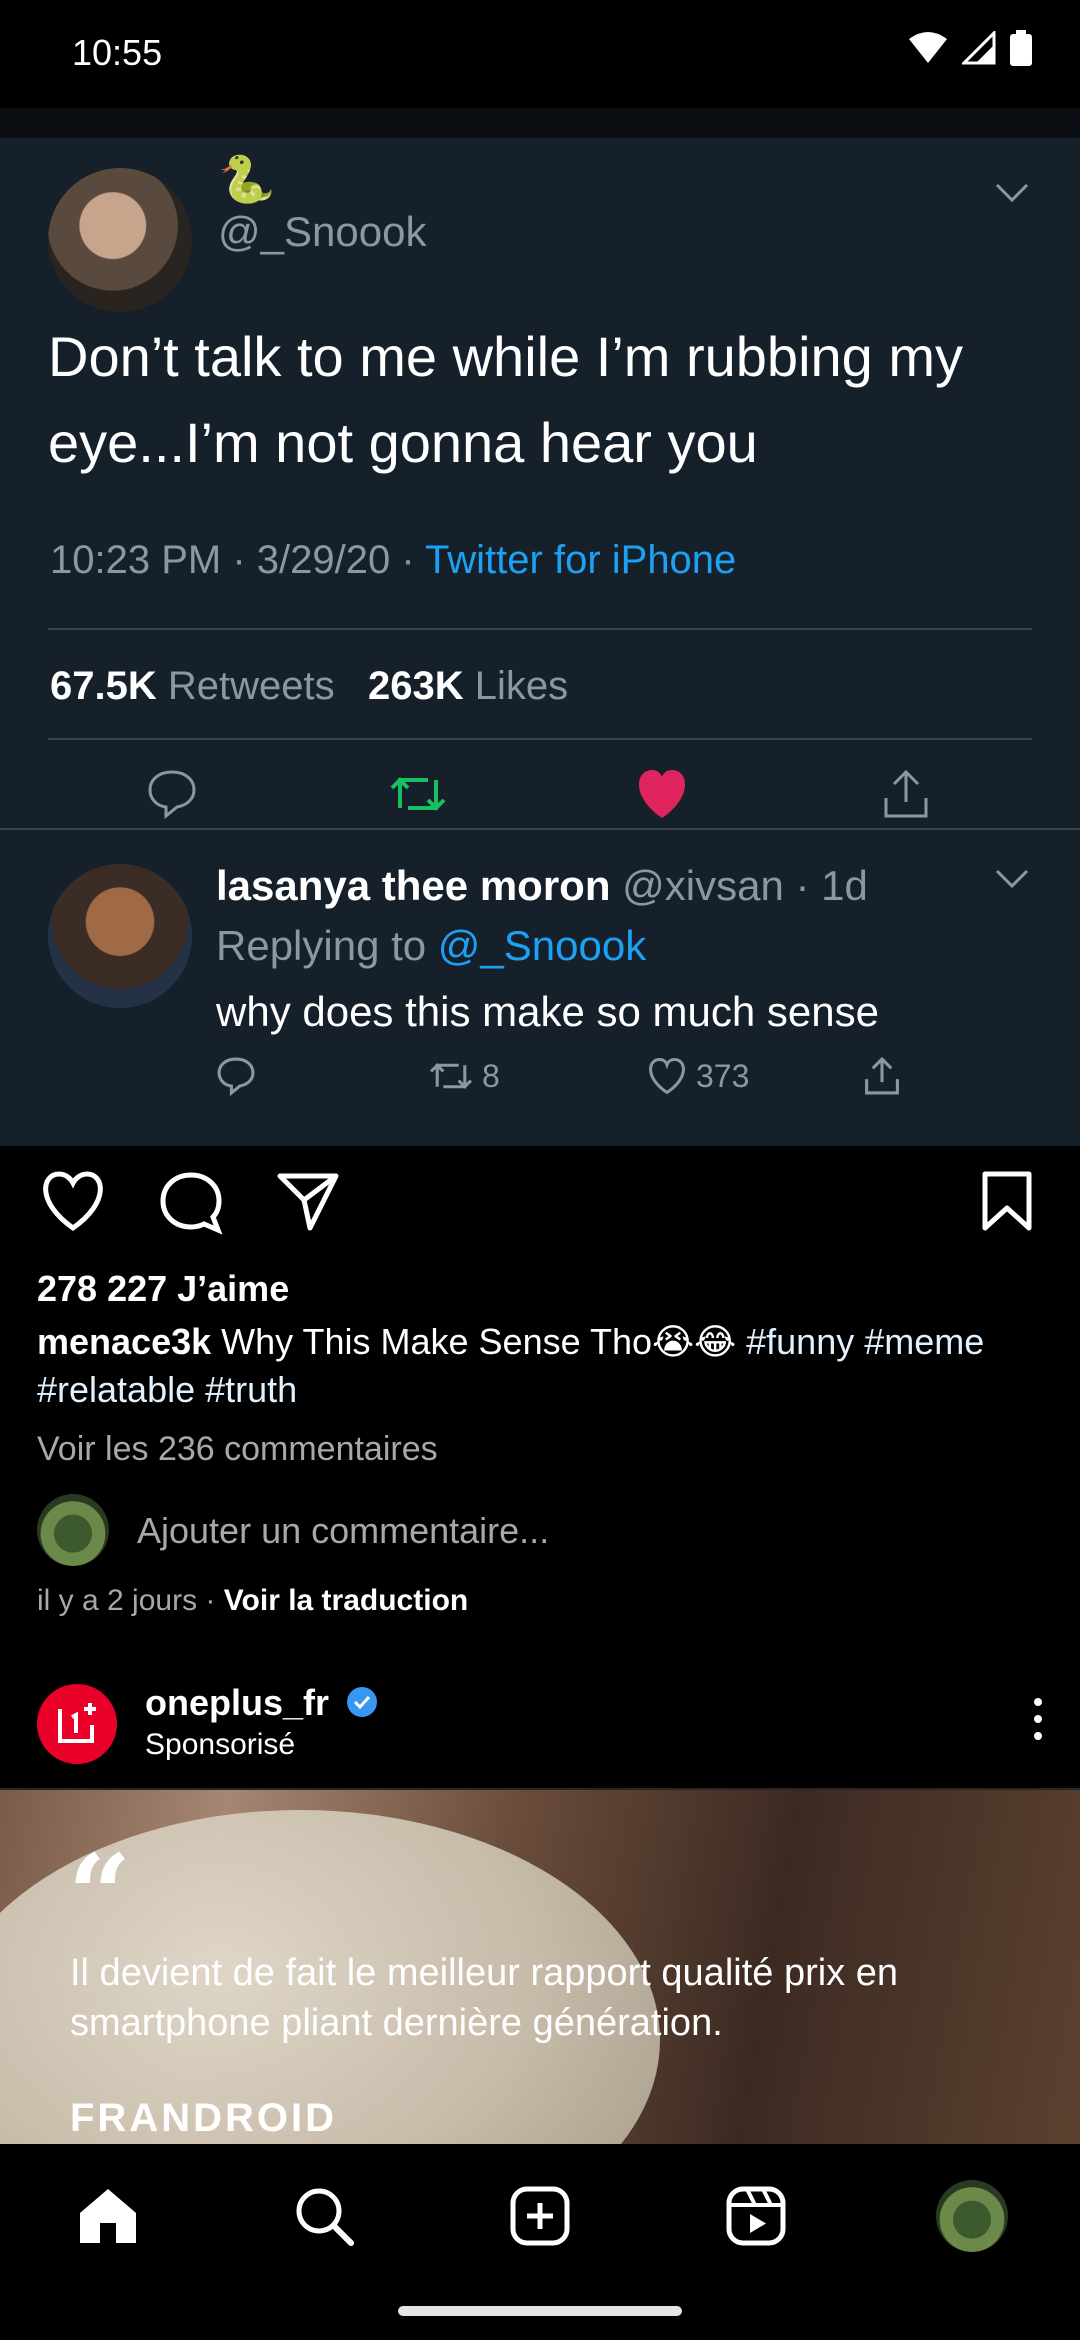  Describe the element at coordinates (100, 1894) in the screenshot. I see `quote-mark: “` at that location.